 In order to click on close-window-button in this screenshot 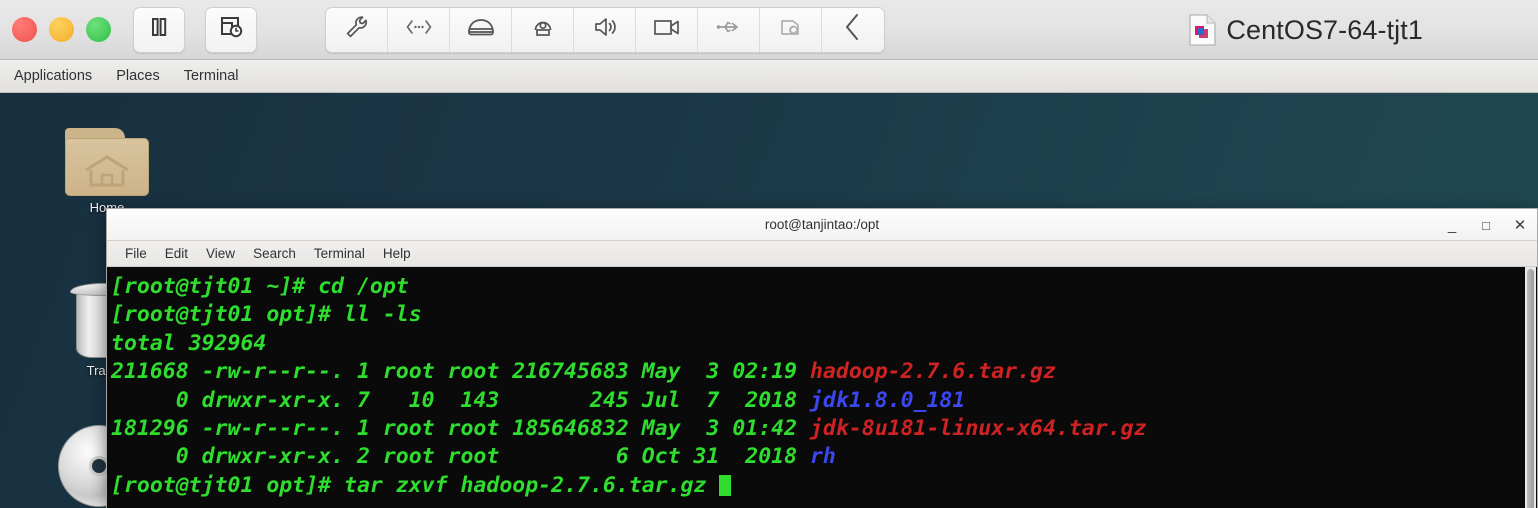, I will do `click(24, 29)`.